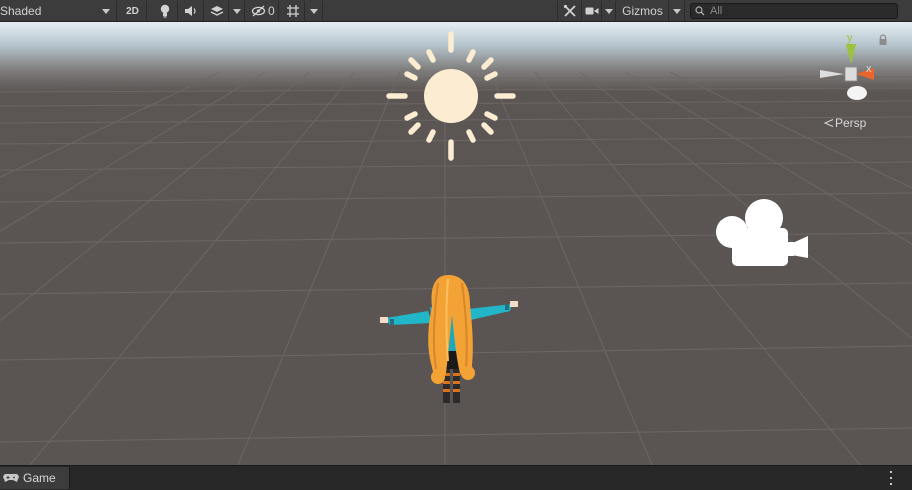 This screenshot has height=490, width=912. I want to click on lock-icon, so click(883, 40).